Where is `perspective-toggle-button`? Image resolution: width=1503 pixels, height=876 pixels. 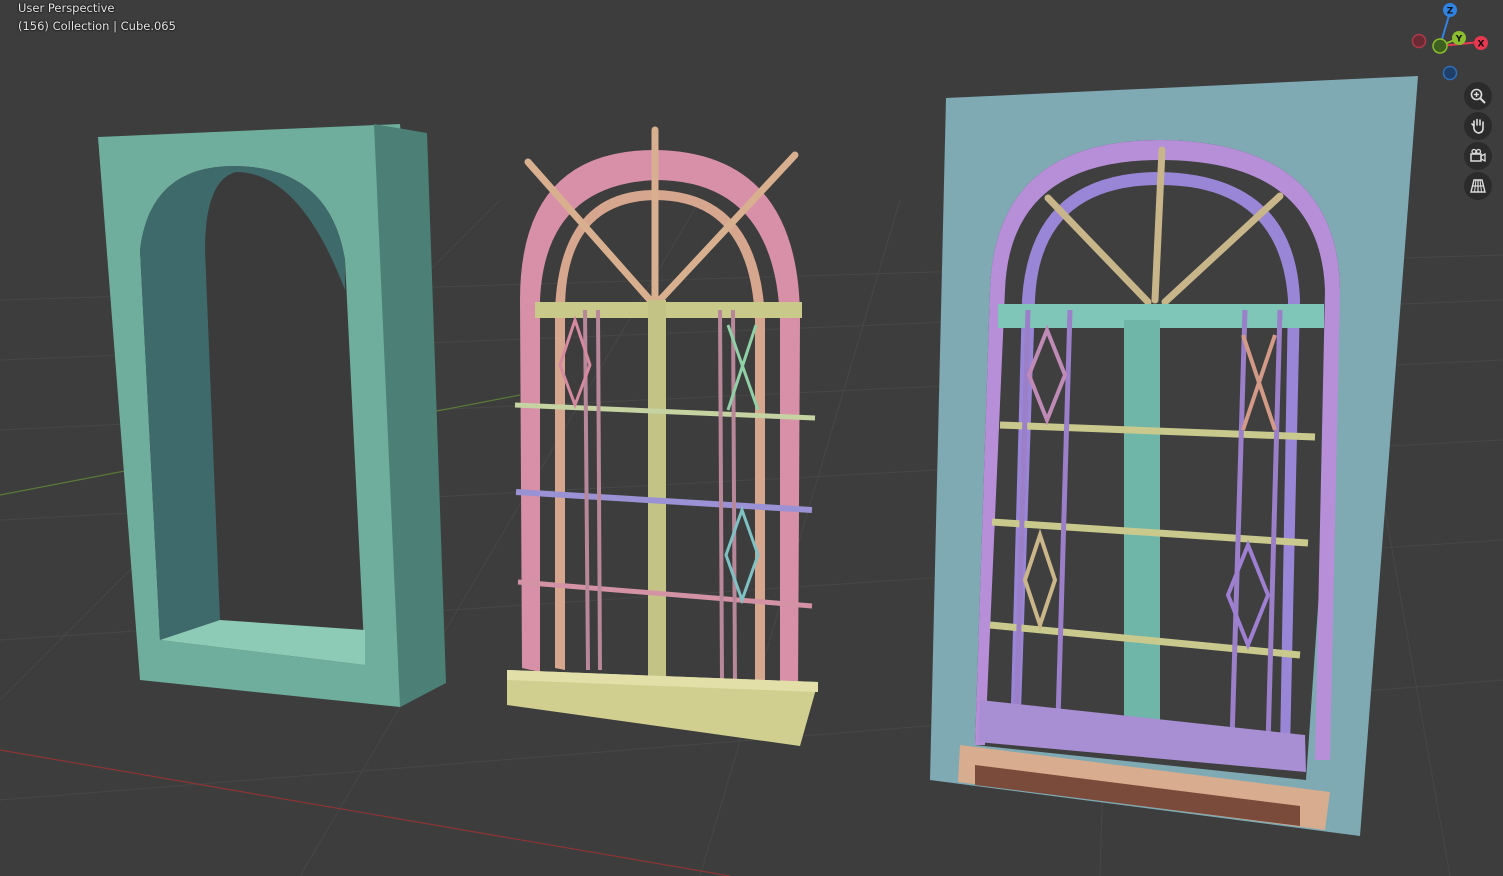
perspective-toggle-button is located at coordinates (1478, 186).